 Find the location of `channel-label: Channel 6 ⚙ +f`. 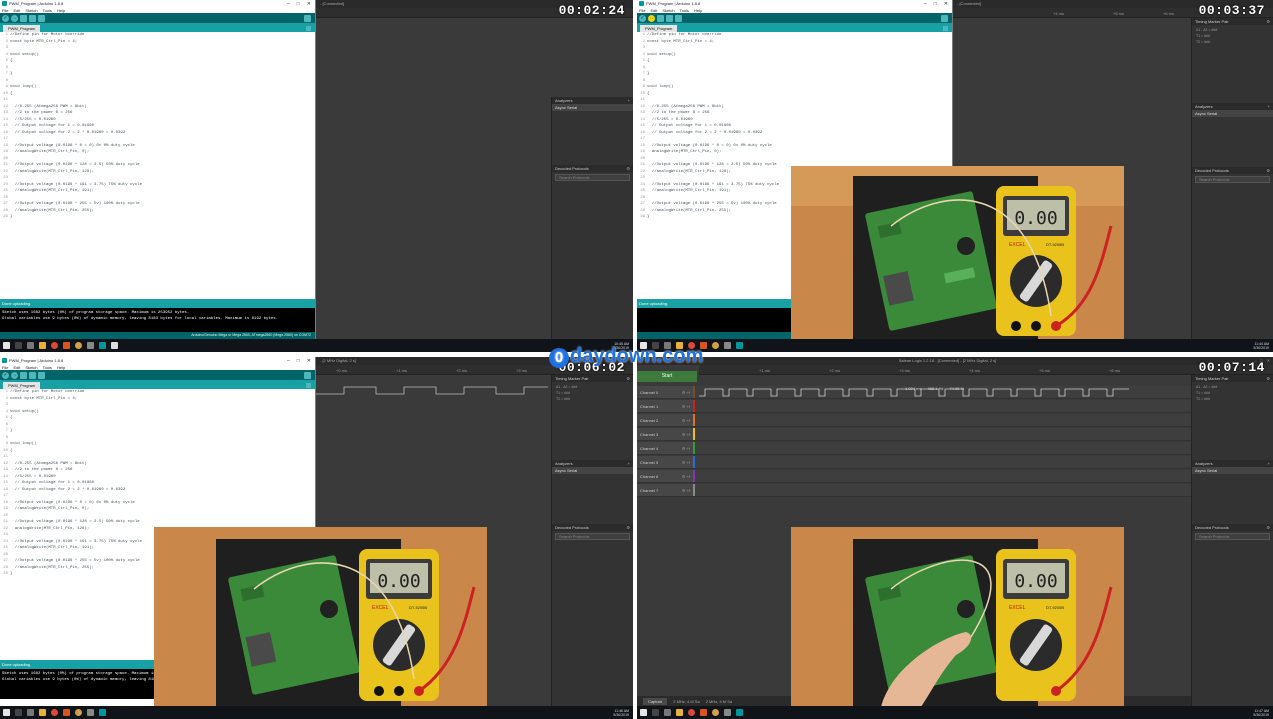

channel-label: Channel 6 ⚙ +f is located at coordinates (666, 476).